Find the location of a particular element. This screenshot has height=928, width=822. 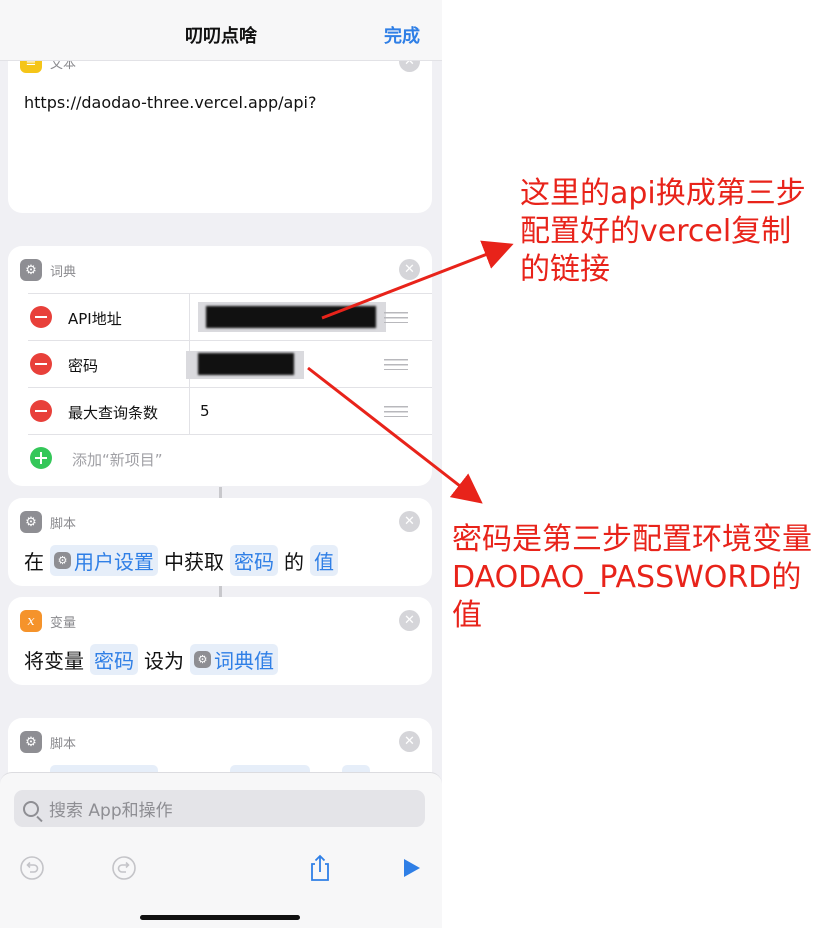

done-button: 完成 is located at coordinates (402, 35).